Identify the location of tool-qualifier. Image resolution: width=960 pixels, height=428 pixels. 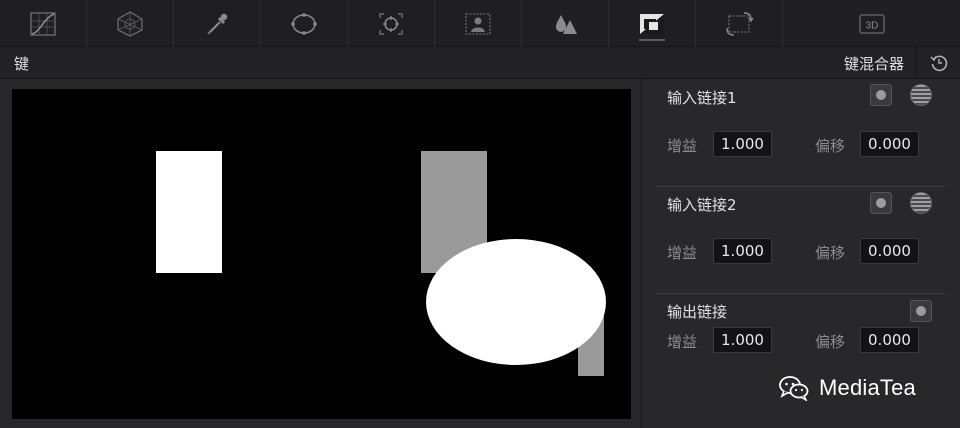
(217, 23).